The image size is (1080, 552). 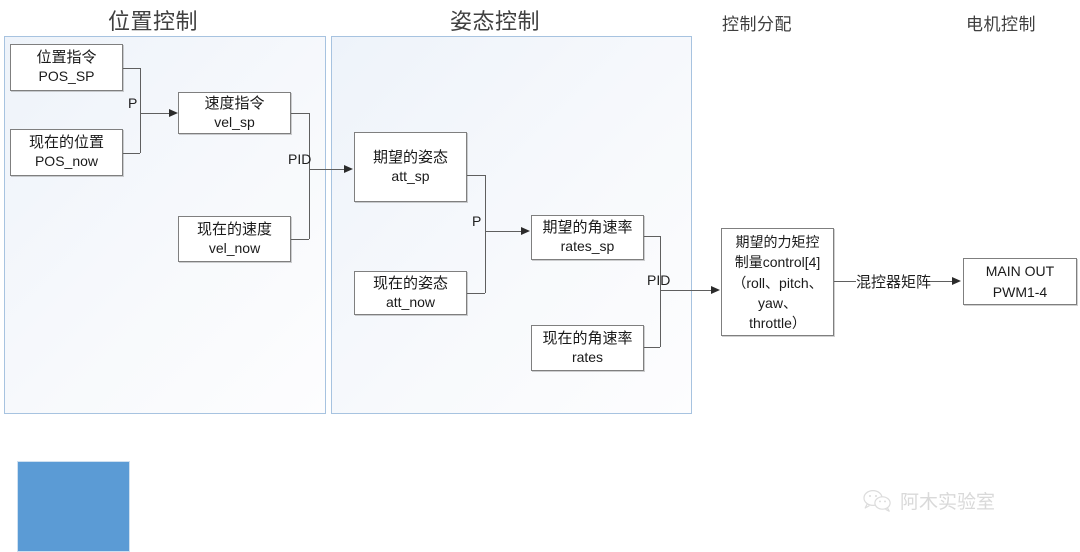 What do you see at coordinates (777, 323) in the screenshot?
I see `node-control-line-5: throttle）` at bounding box center [777, 323].